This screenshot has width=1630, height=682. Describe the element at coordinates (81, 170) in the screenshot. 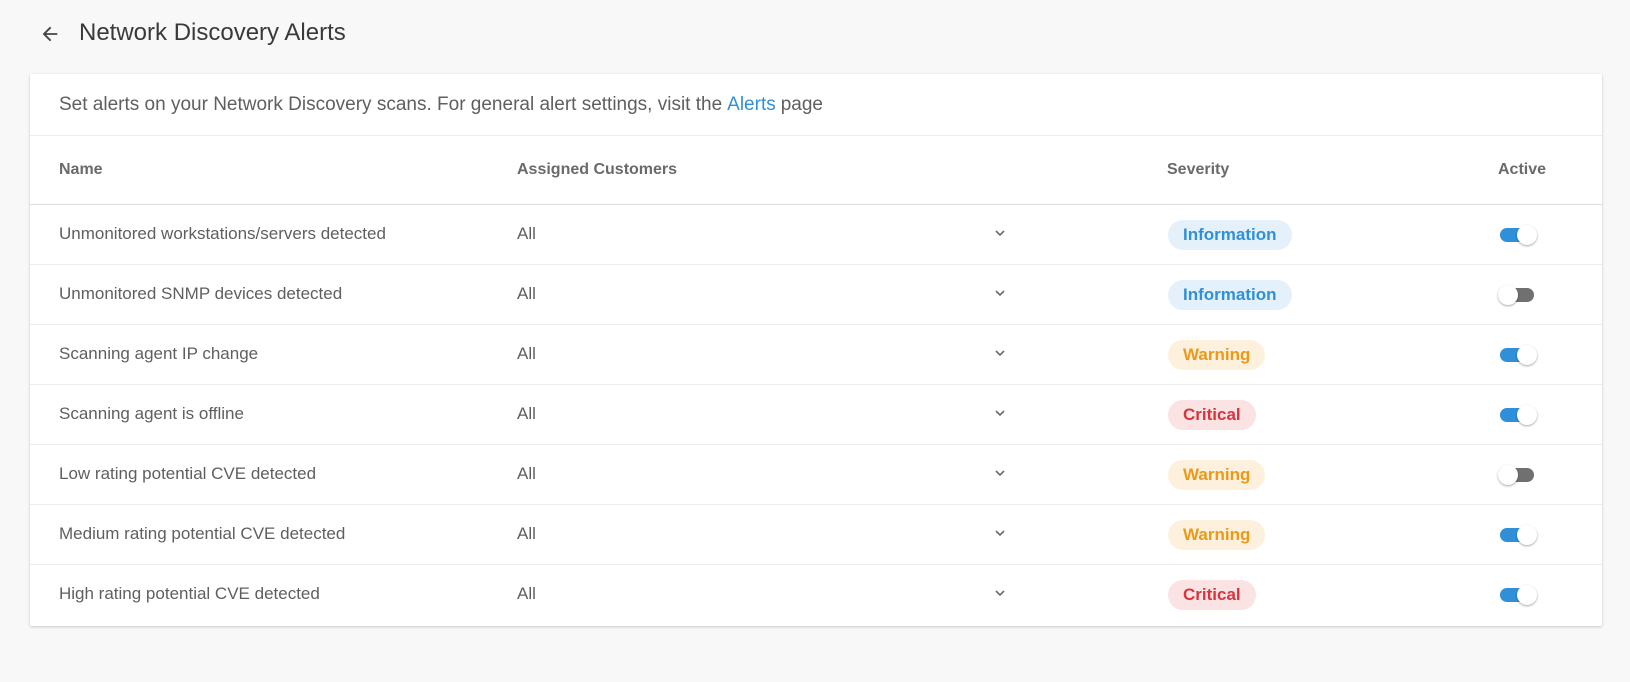

I see `column-header-name: Name` at that location.